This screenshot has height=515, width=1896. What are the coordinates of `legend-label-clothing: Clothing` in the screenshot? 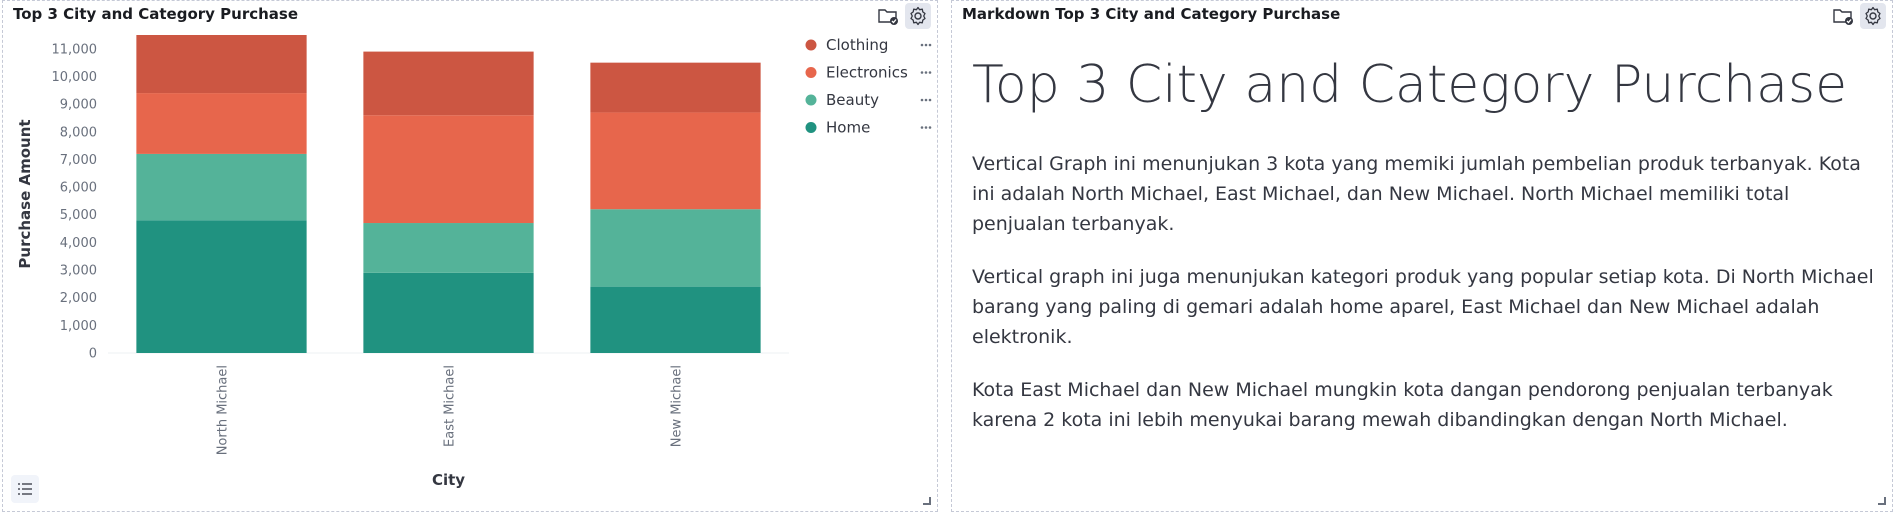 It's located at (857, 45).